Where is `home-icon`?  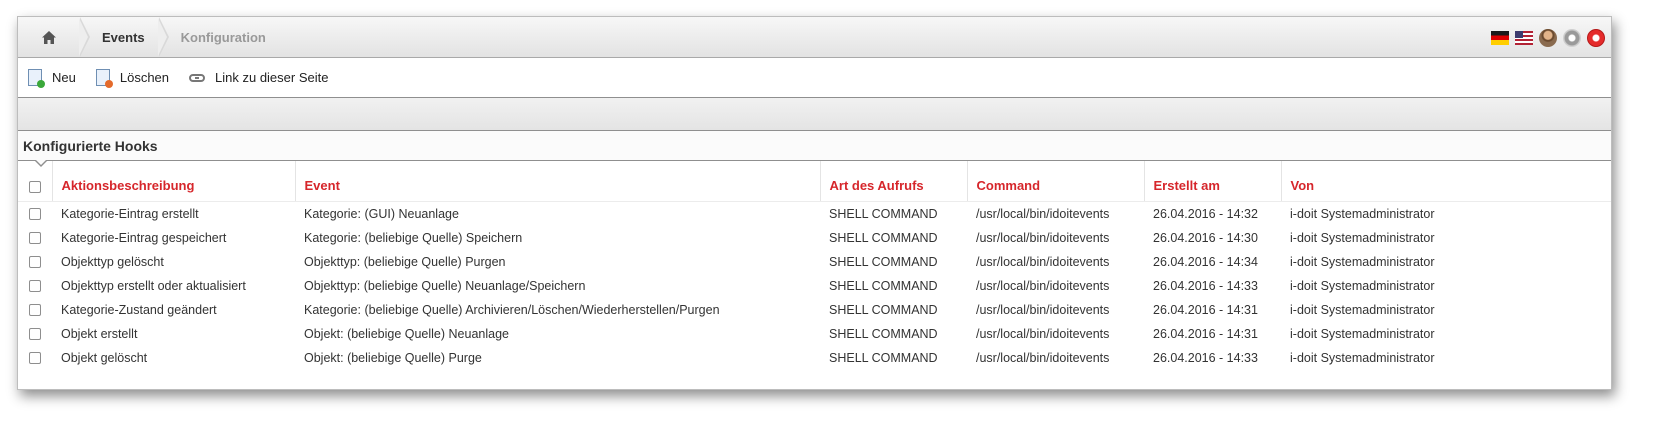 home-icon is located at coordinates (49, 37).